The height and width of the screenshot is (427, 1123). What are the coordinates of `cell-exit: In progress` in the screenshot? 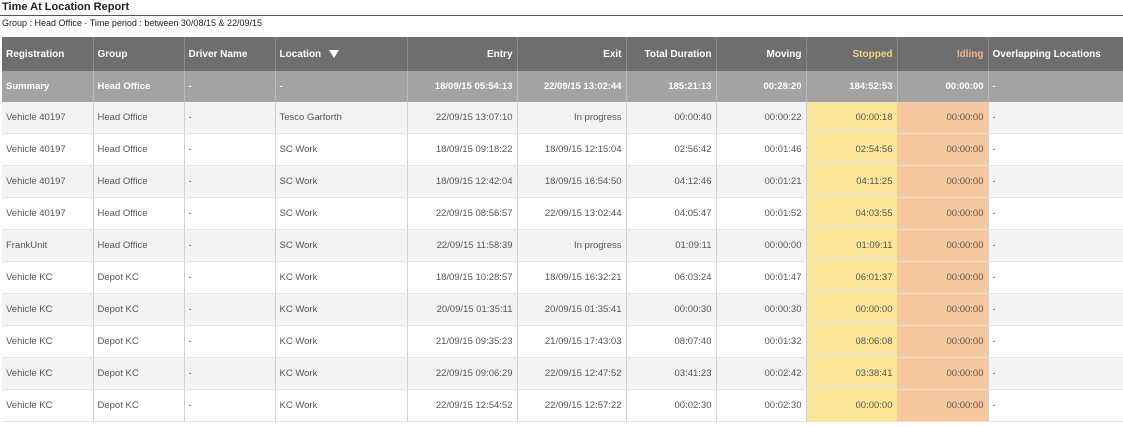 It's located at (572, 118).